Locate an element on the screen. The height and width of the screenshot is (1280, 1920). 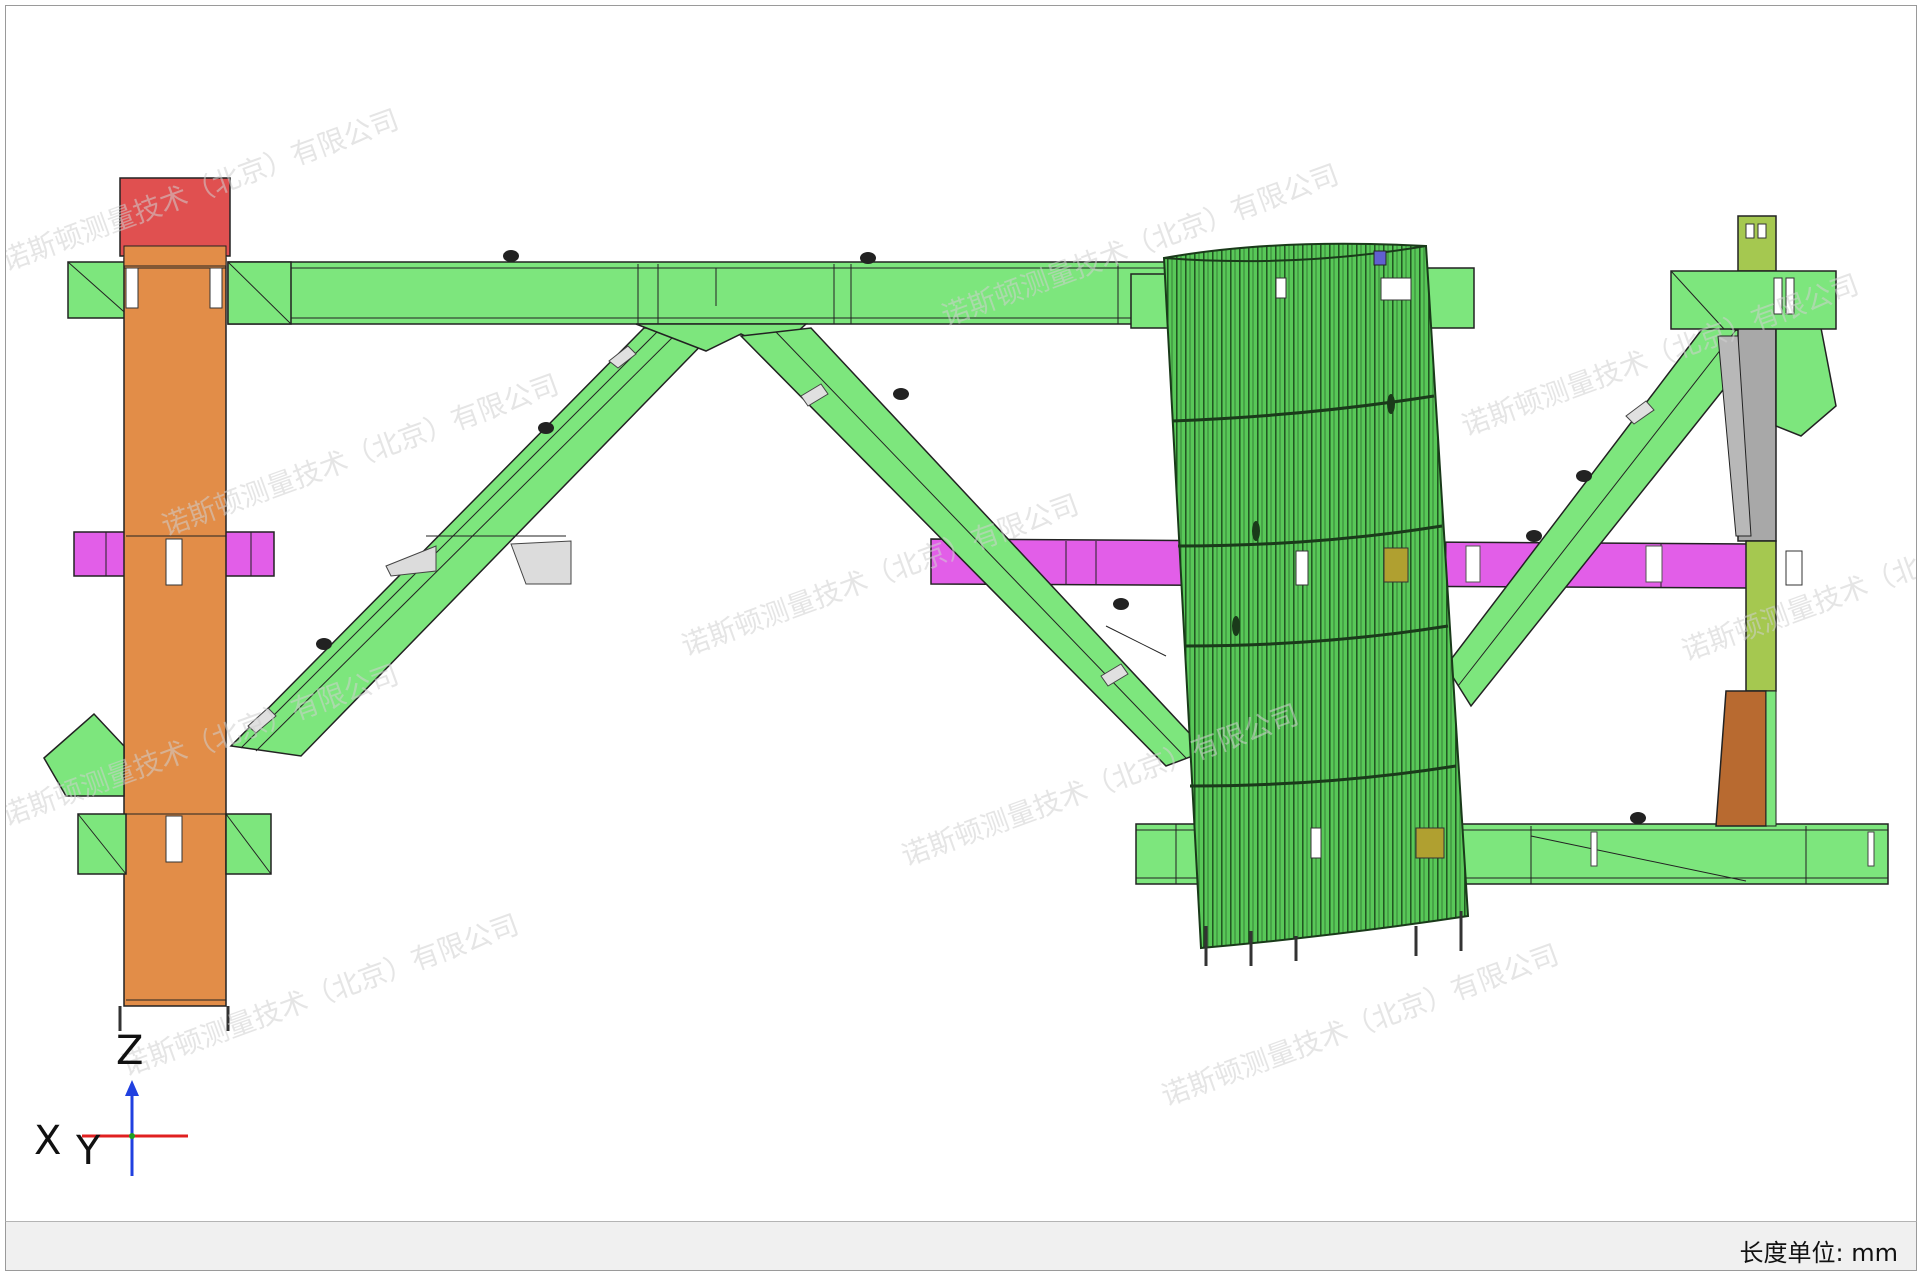
left-column is located at coordinates (174, 604).